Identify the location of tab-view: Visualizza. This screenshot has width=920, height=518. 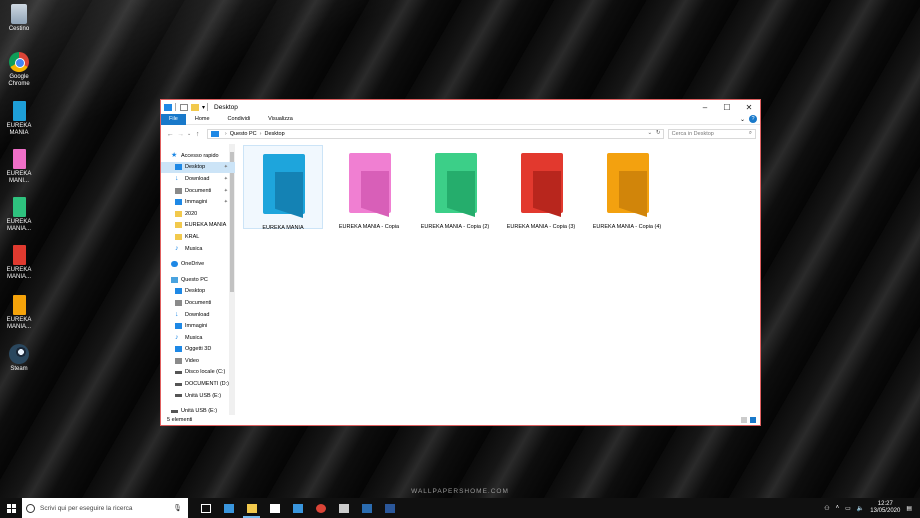
(280, 119).